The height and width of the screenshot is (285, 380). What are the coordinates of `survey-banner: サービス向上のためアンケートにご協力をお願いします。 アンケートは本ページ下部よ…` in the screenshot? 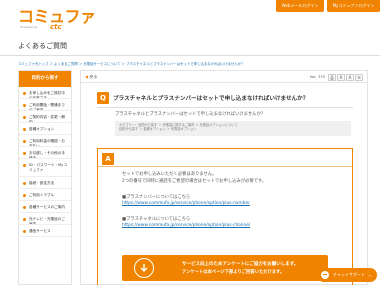 It's located at (225, 268).